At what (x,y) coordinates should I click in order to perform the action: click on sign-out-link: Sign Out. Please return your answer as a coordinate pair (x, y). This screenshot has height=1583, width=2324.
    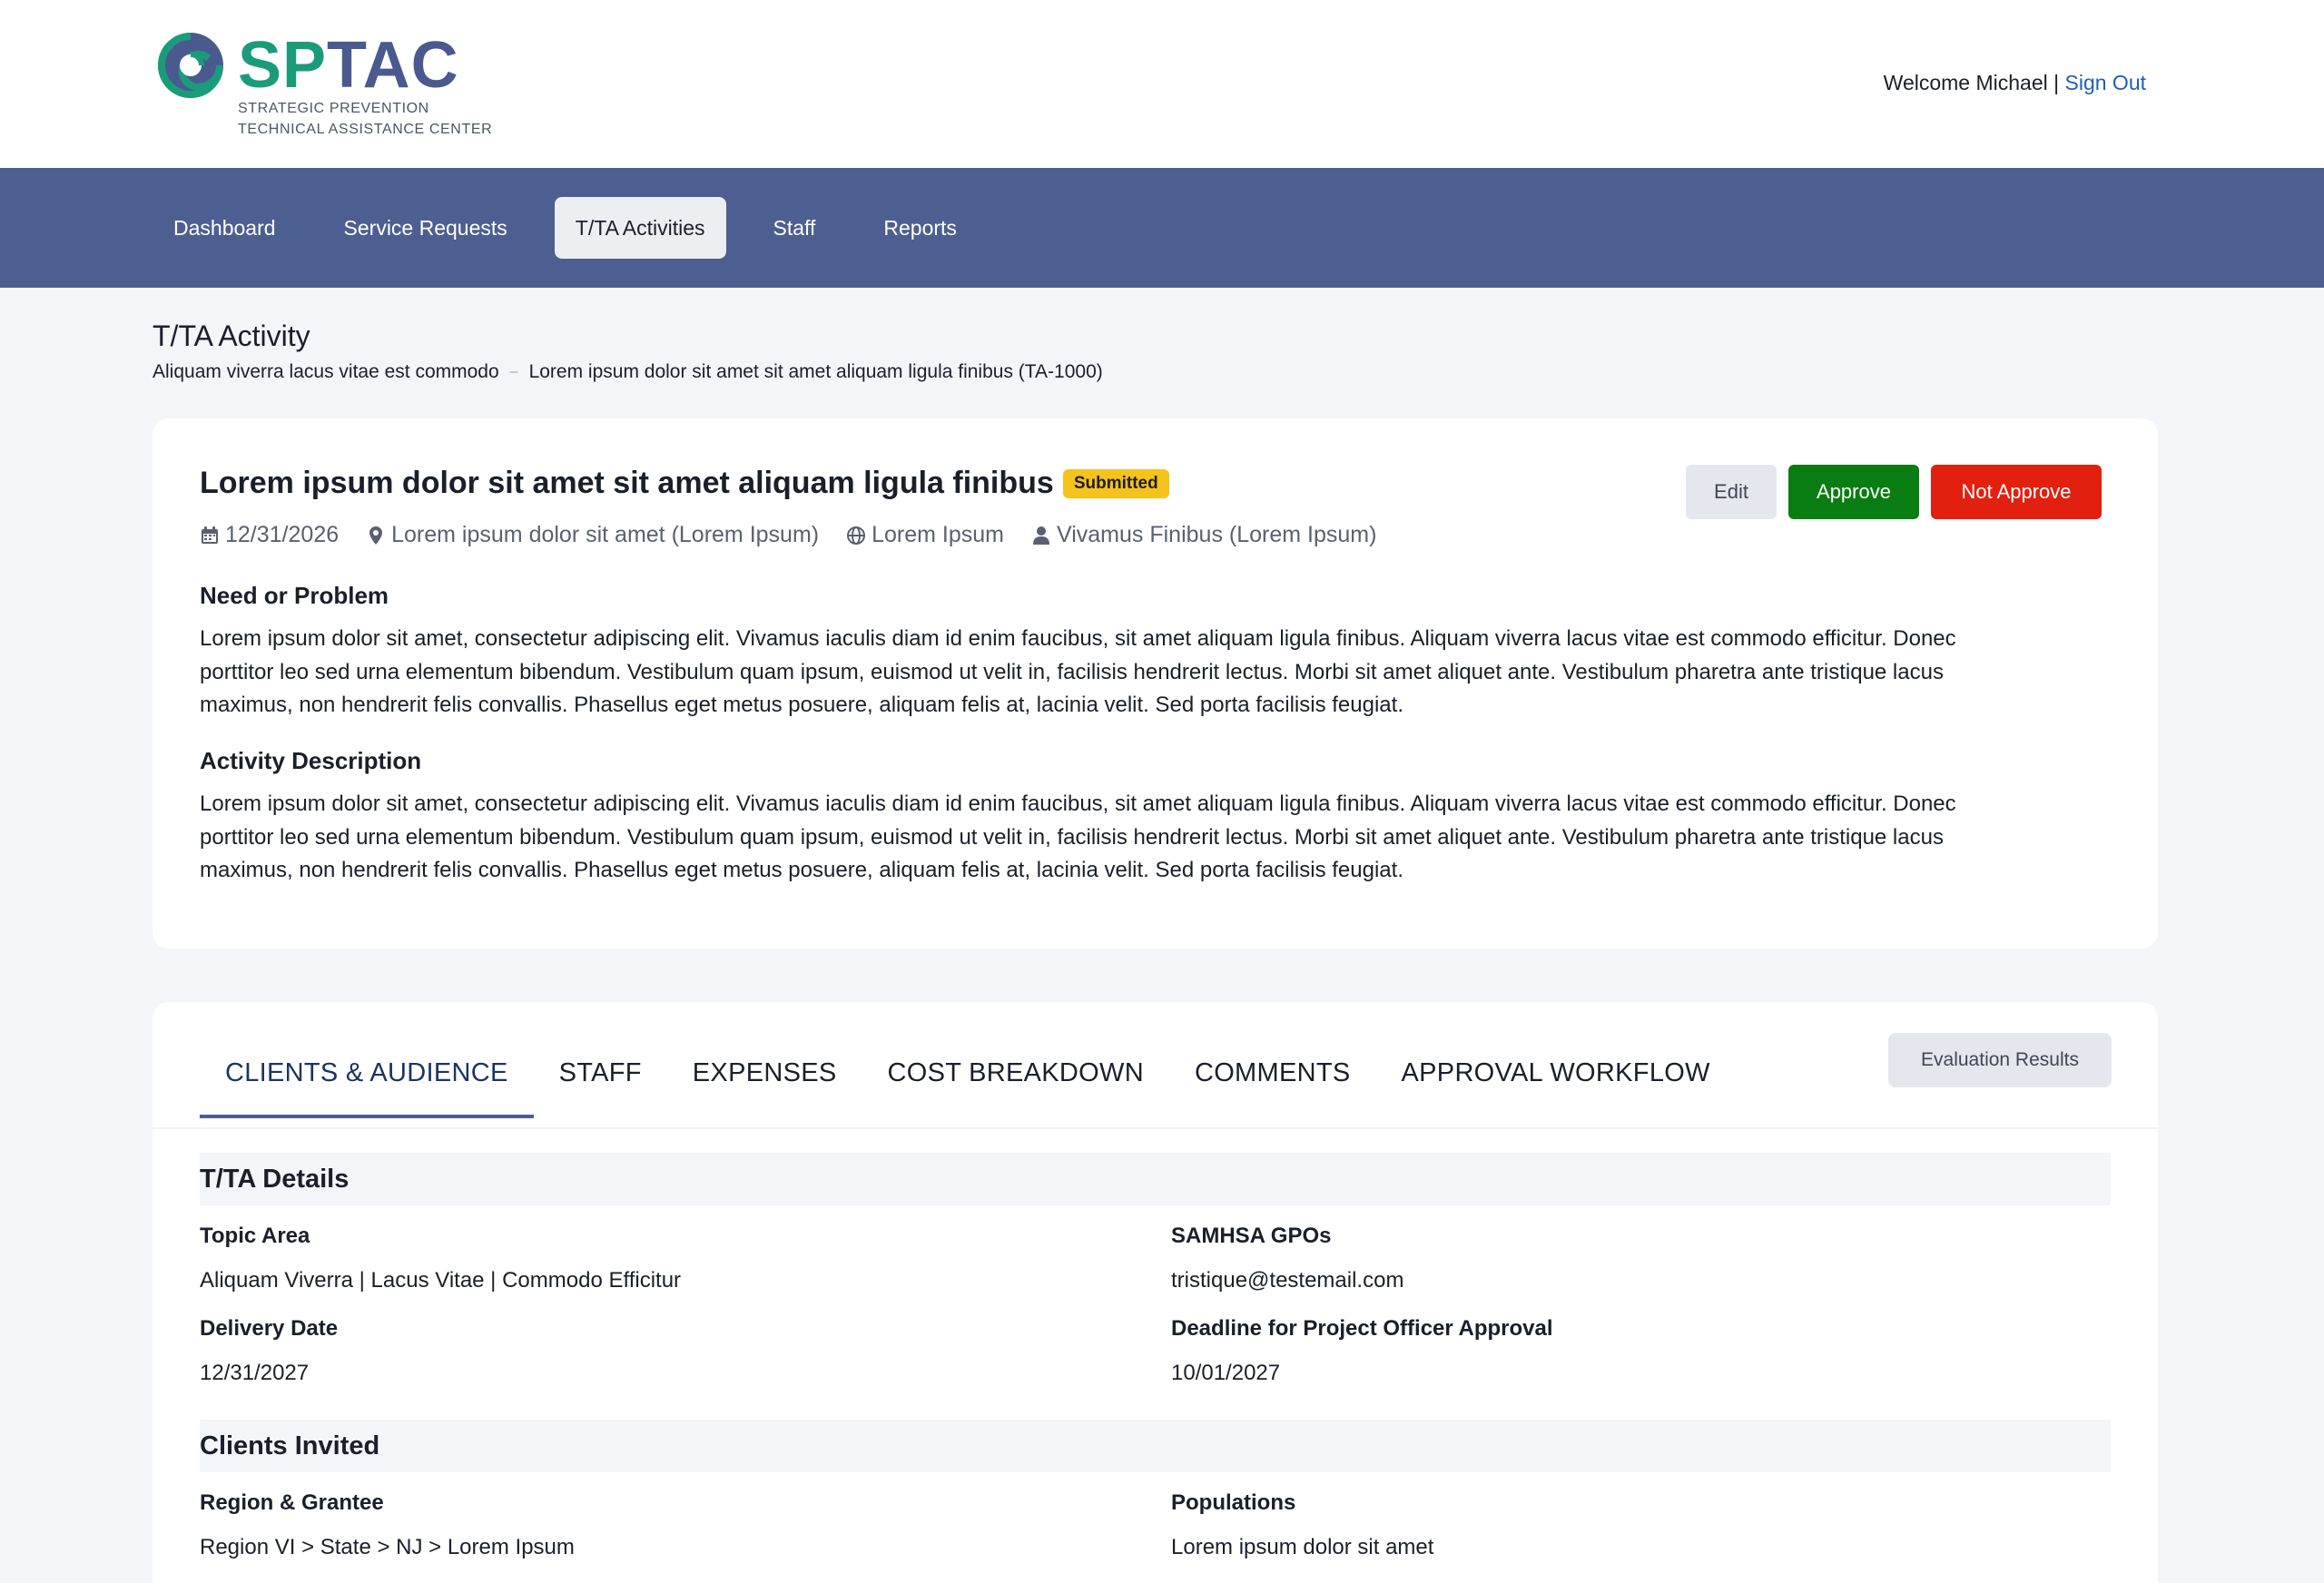
    Looking at the image, I should click on (2106, 82).